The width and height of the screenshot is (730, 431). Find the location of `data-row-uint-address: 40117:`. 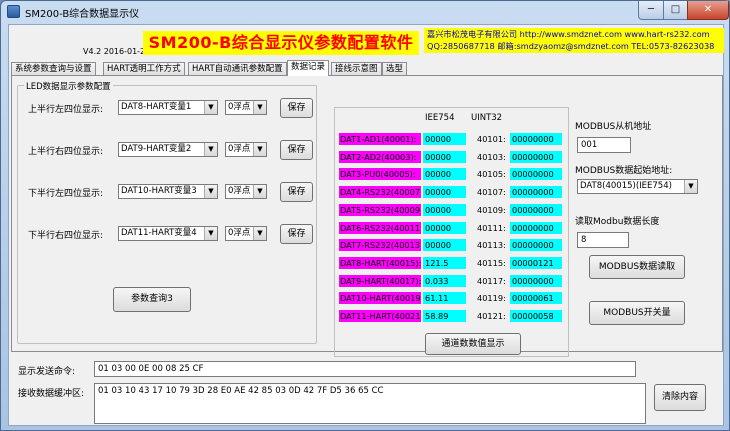

data-row-uint-address: 40117: is located at coordinates (491, 280).